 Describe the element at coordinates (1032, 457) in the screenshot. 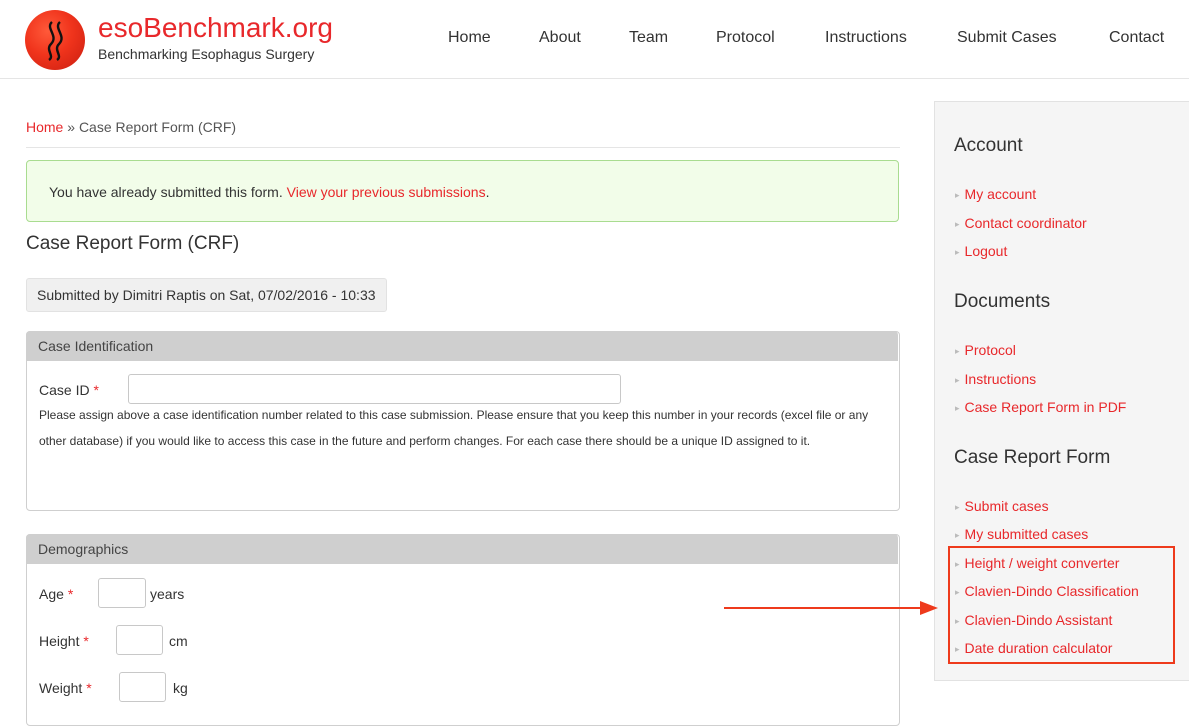

I see `sidebar-crf-title: Case Report Form` at that location.